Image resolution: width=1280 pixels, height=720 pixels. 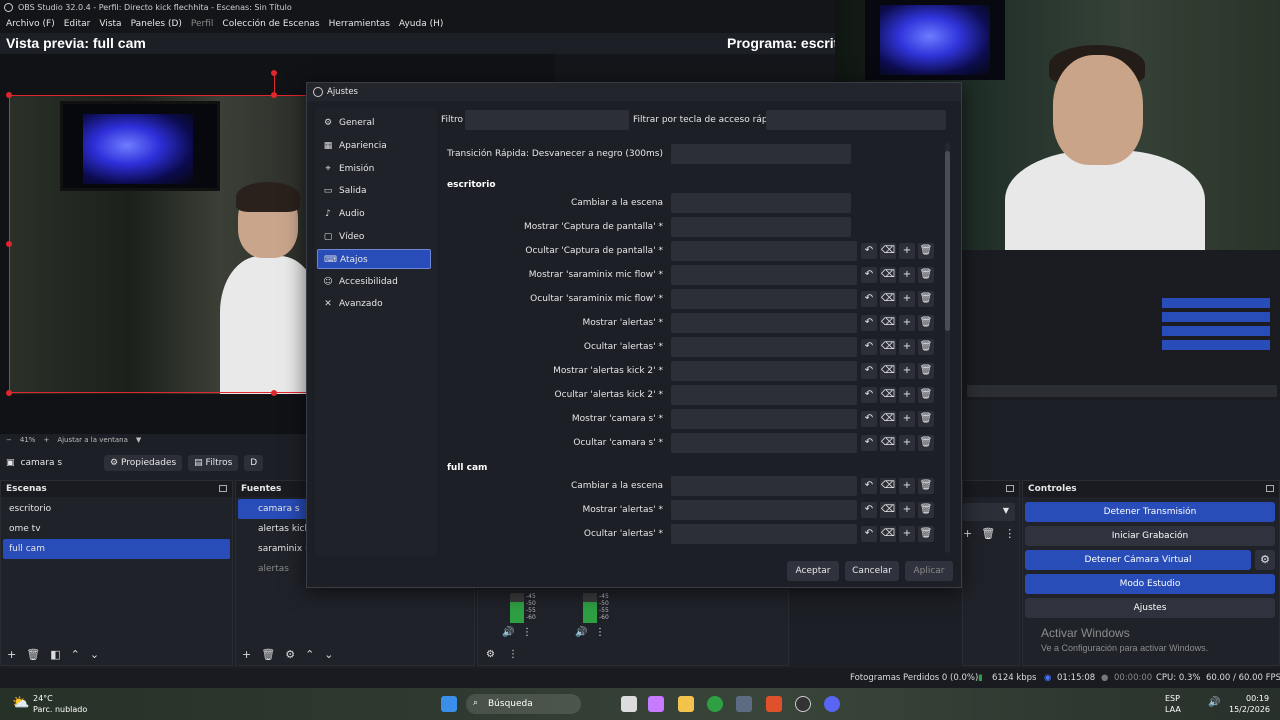 I want to click on properties-button: ⚙ Propiedades, so click(x=143, y=463).